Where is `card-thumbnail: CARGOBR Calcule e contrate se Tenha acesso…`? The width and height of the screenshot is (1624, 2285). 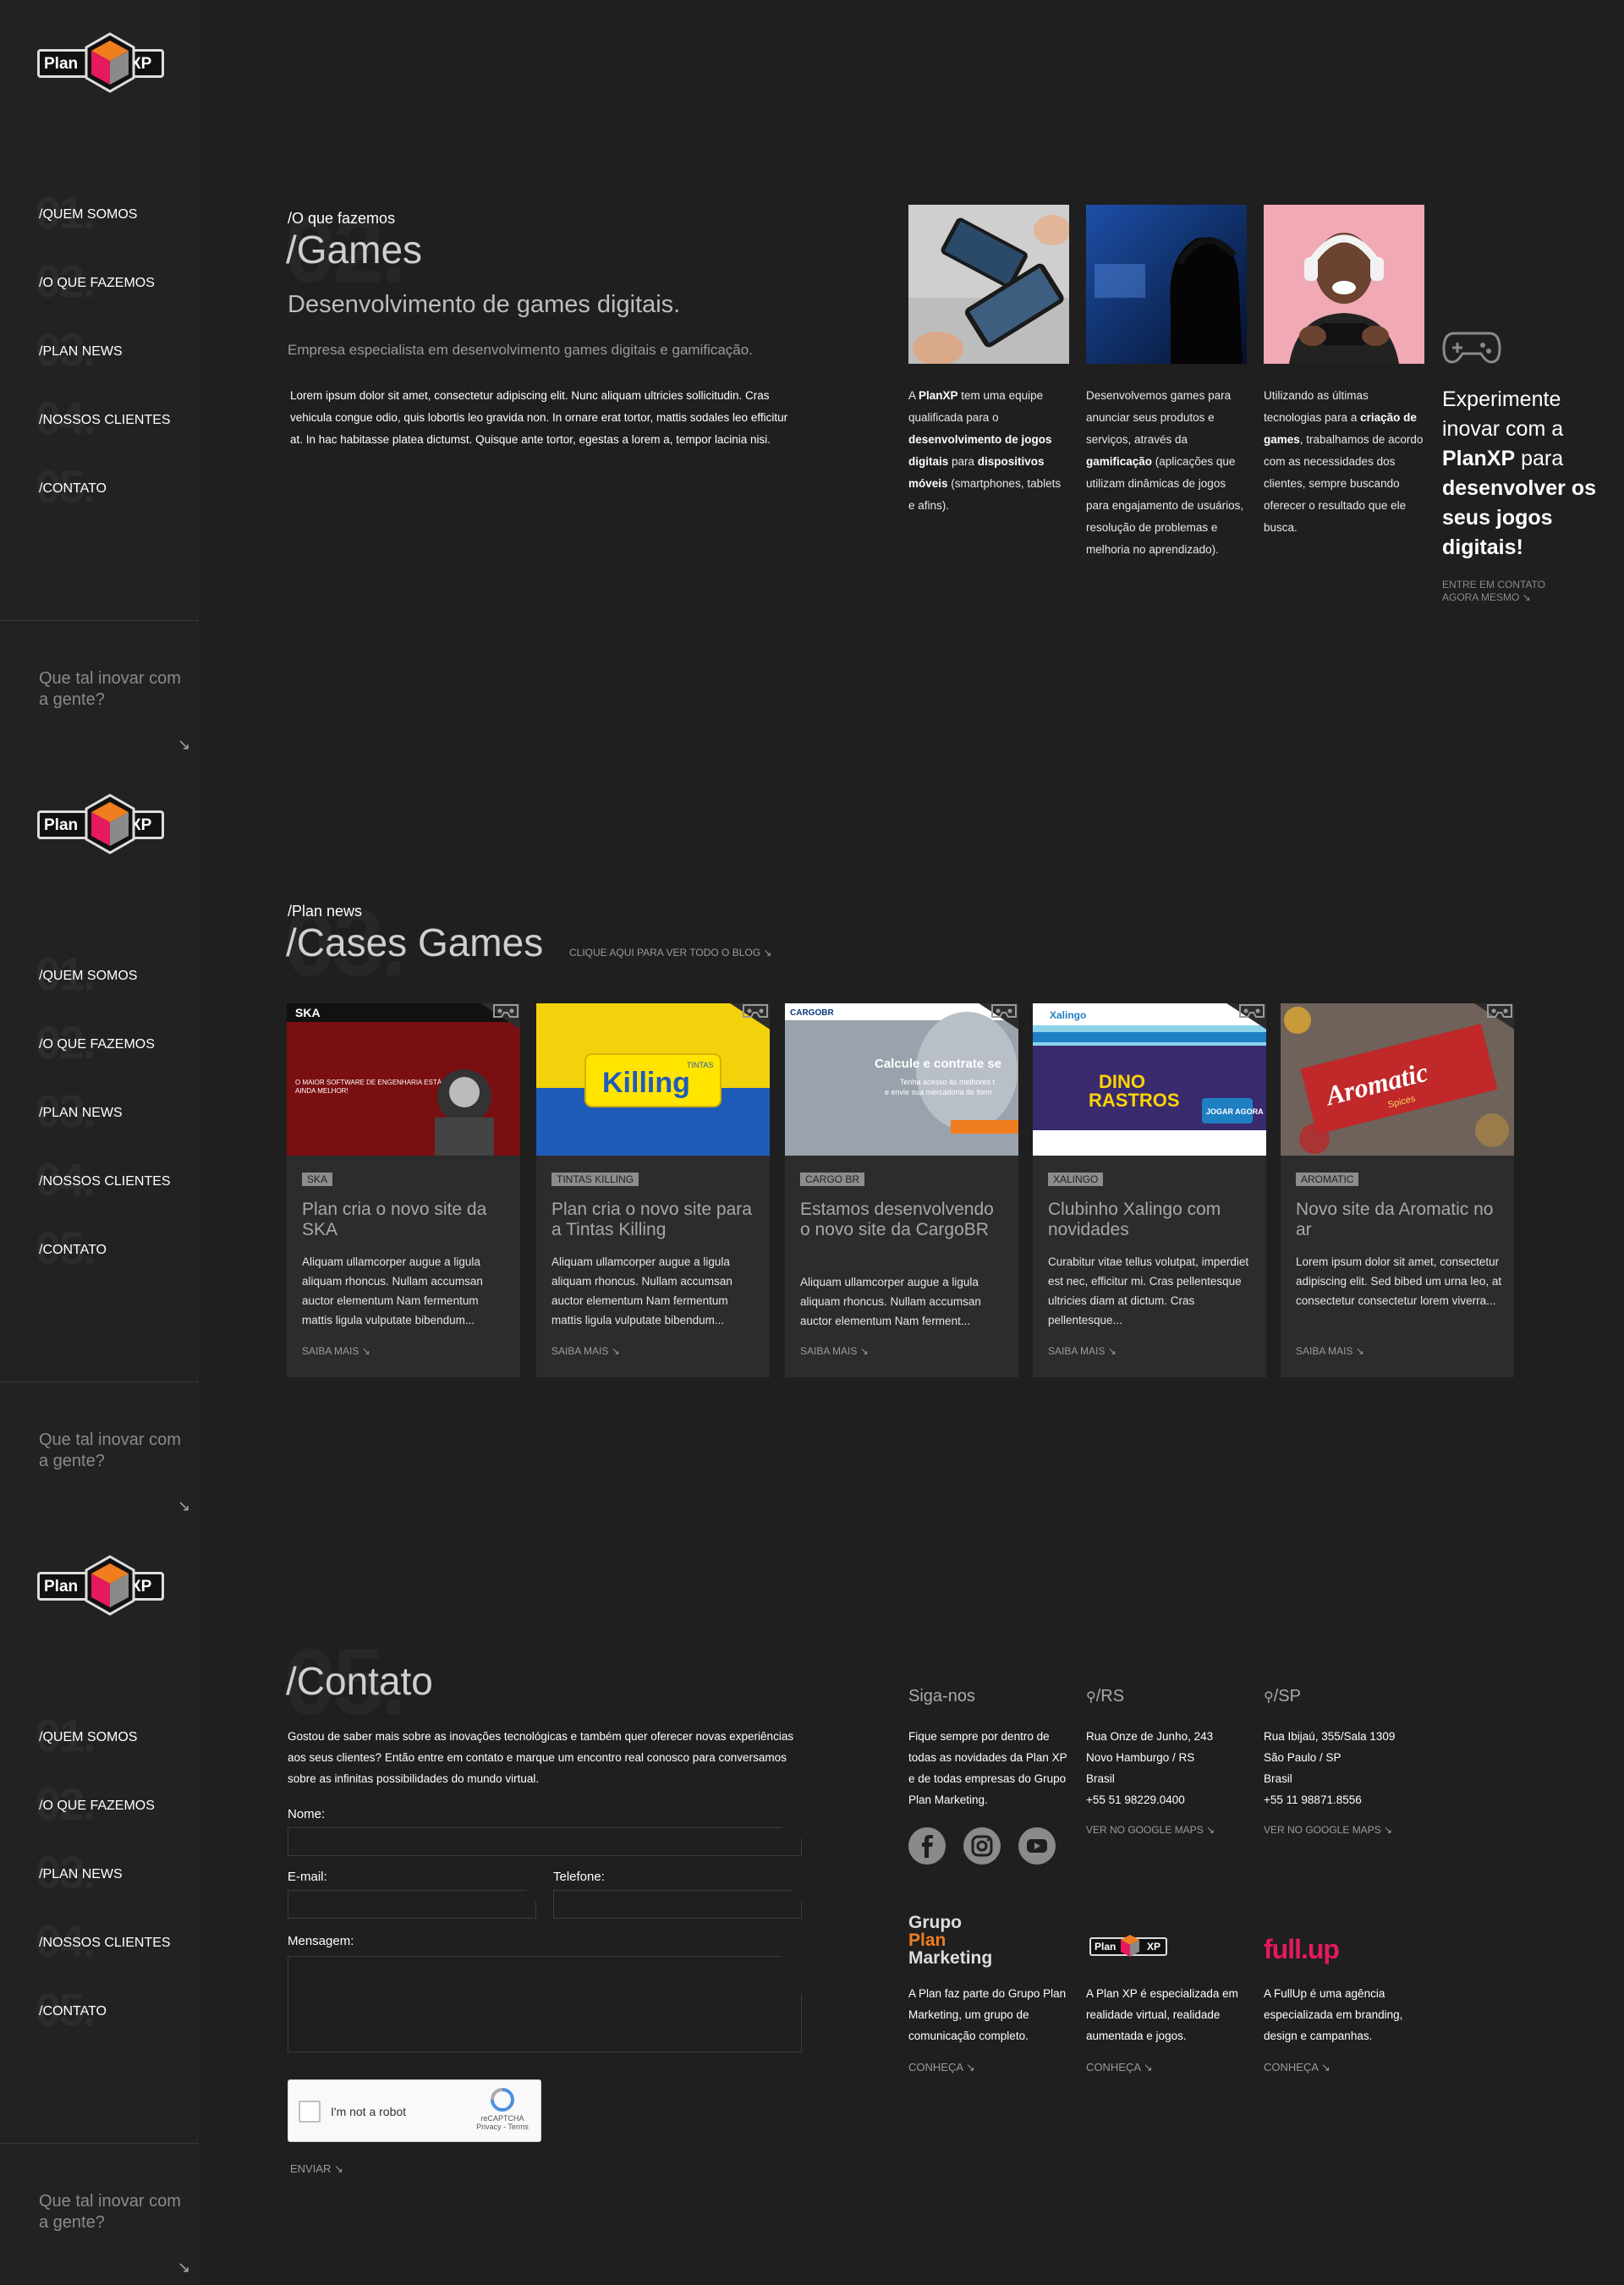 card-thumbnail: CARGOBR Calcule e contrate se Tenha acesso… is located at coordinates (902, 1079).